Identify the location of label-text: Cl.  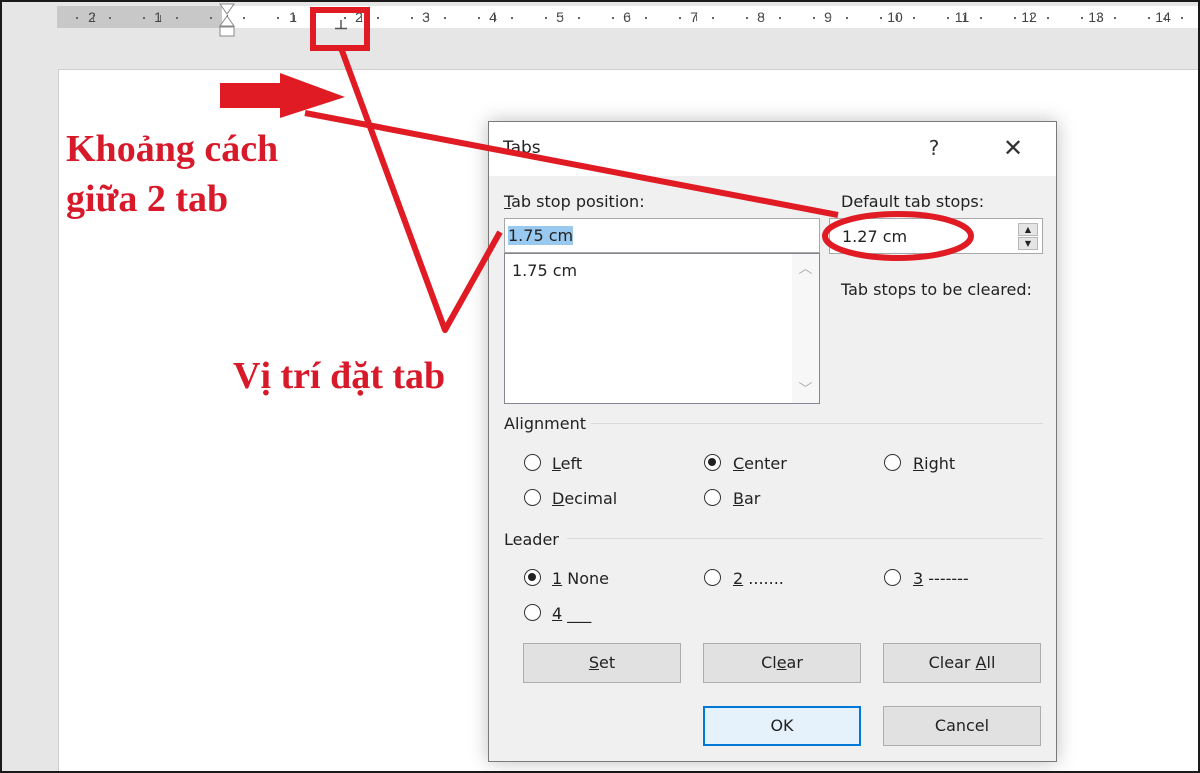
(769, 662).